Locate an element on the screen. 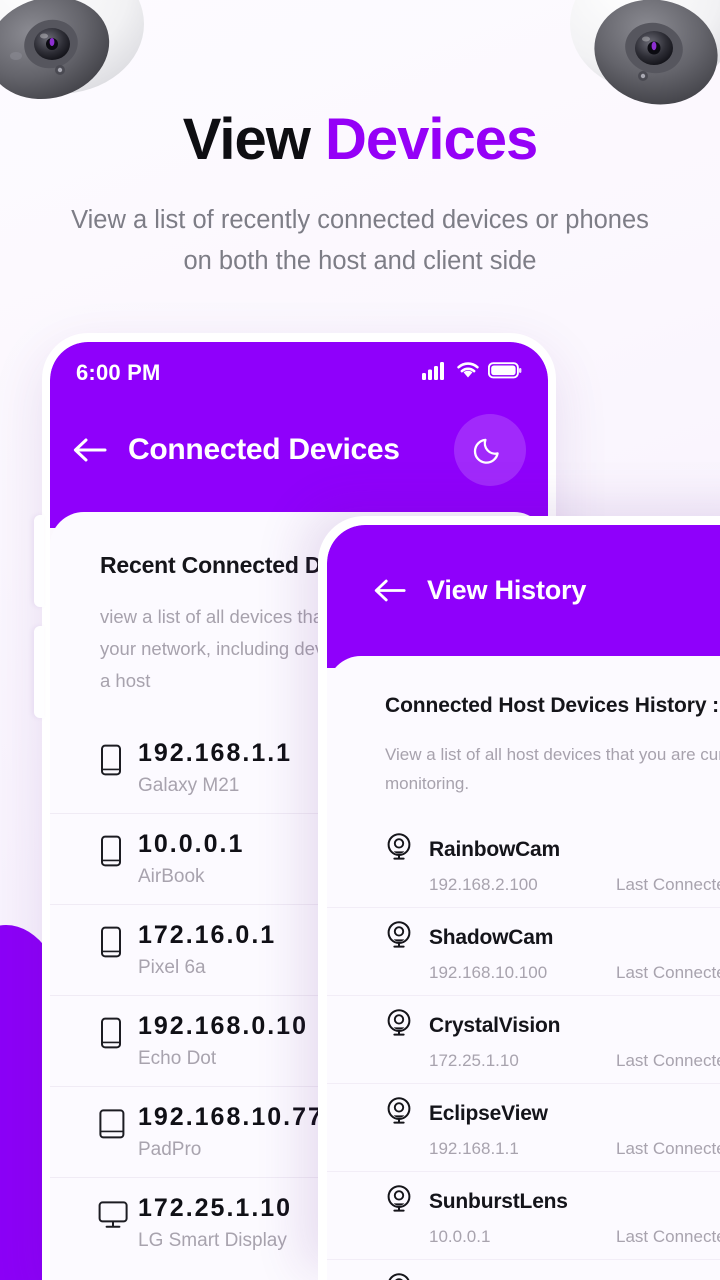  status-clock: 6:00 PM is located at coordinates (118, 372).